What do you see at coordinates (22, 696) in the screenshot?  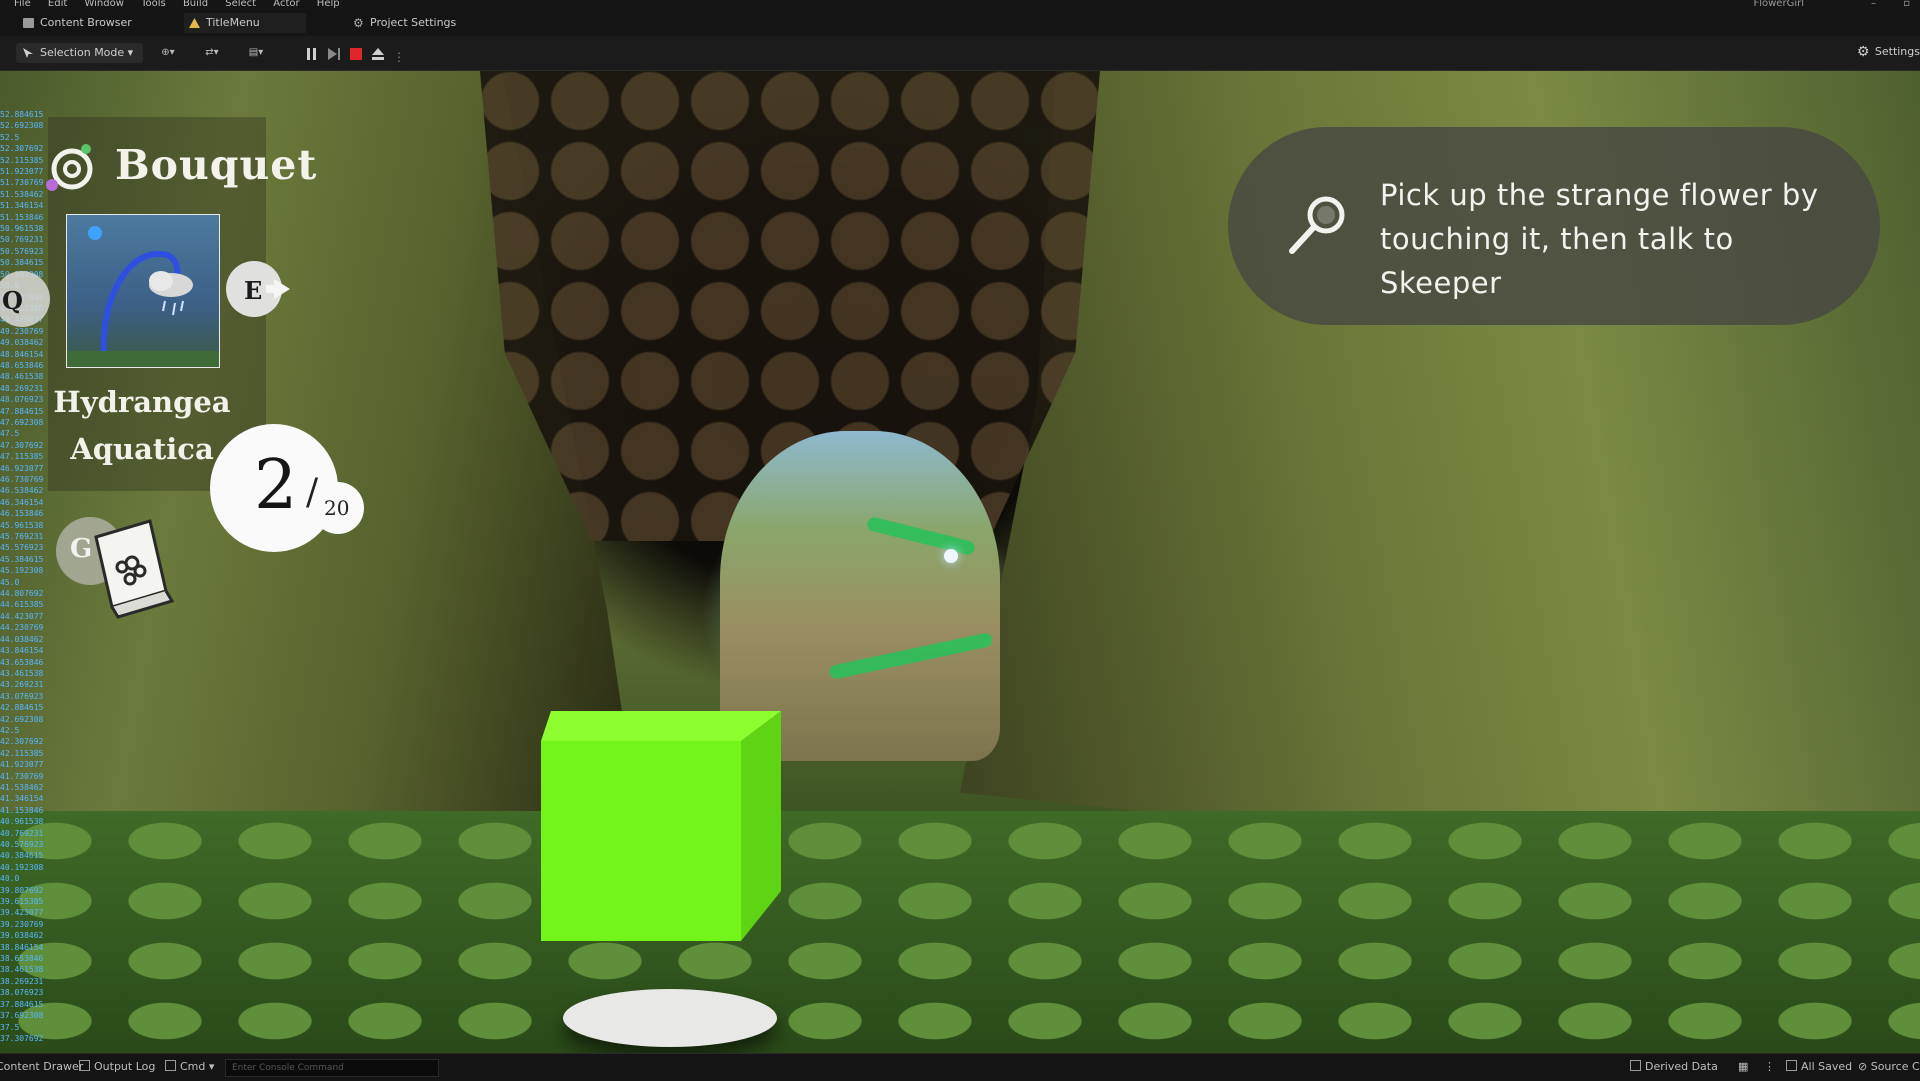 I see `debug-value: 43.076923` at bounding box center [22, 696].